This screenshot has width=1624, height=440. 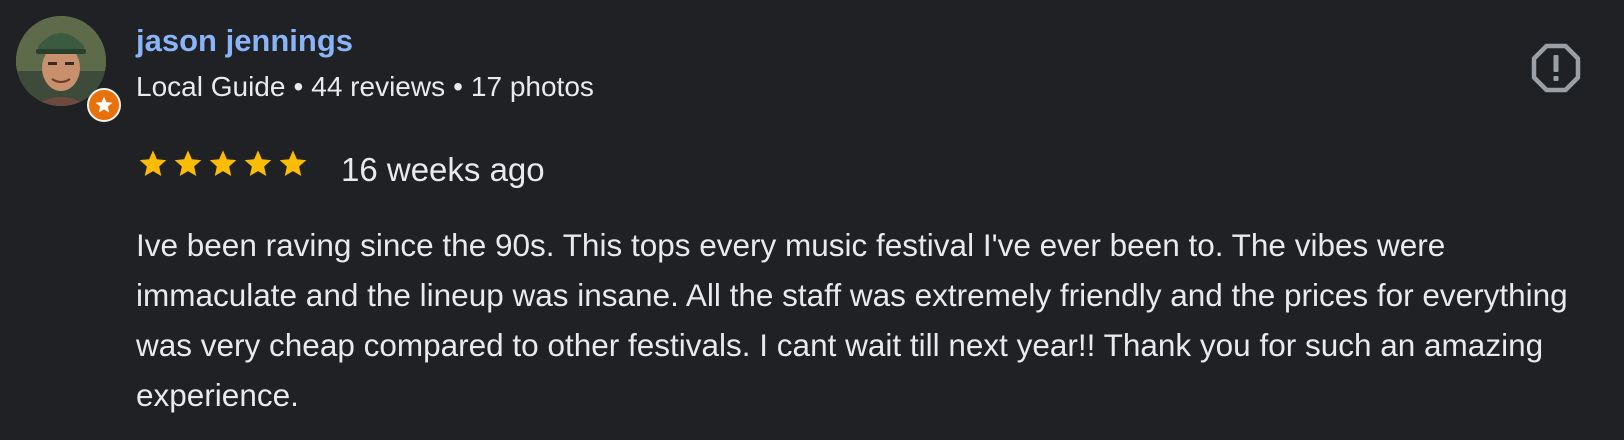 I want to click on star-rating, so click(x=223, y=164).